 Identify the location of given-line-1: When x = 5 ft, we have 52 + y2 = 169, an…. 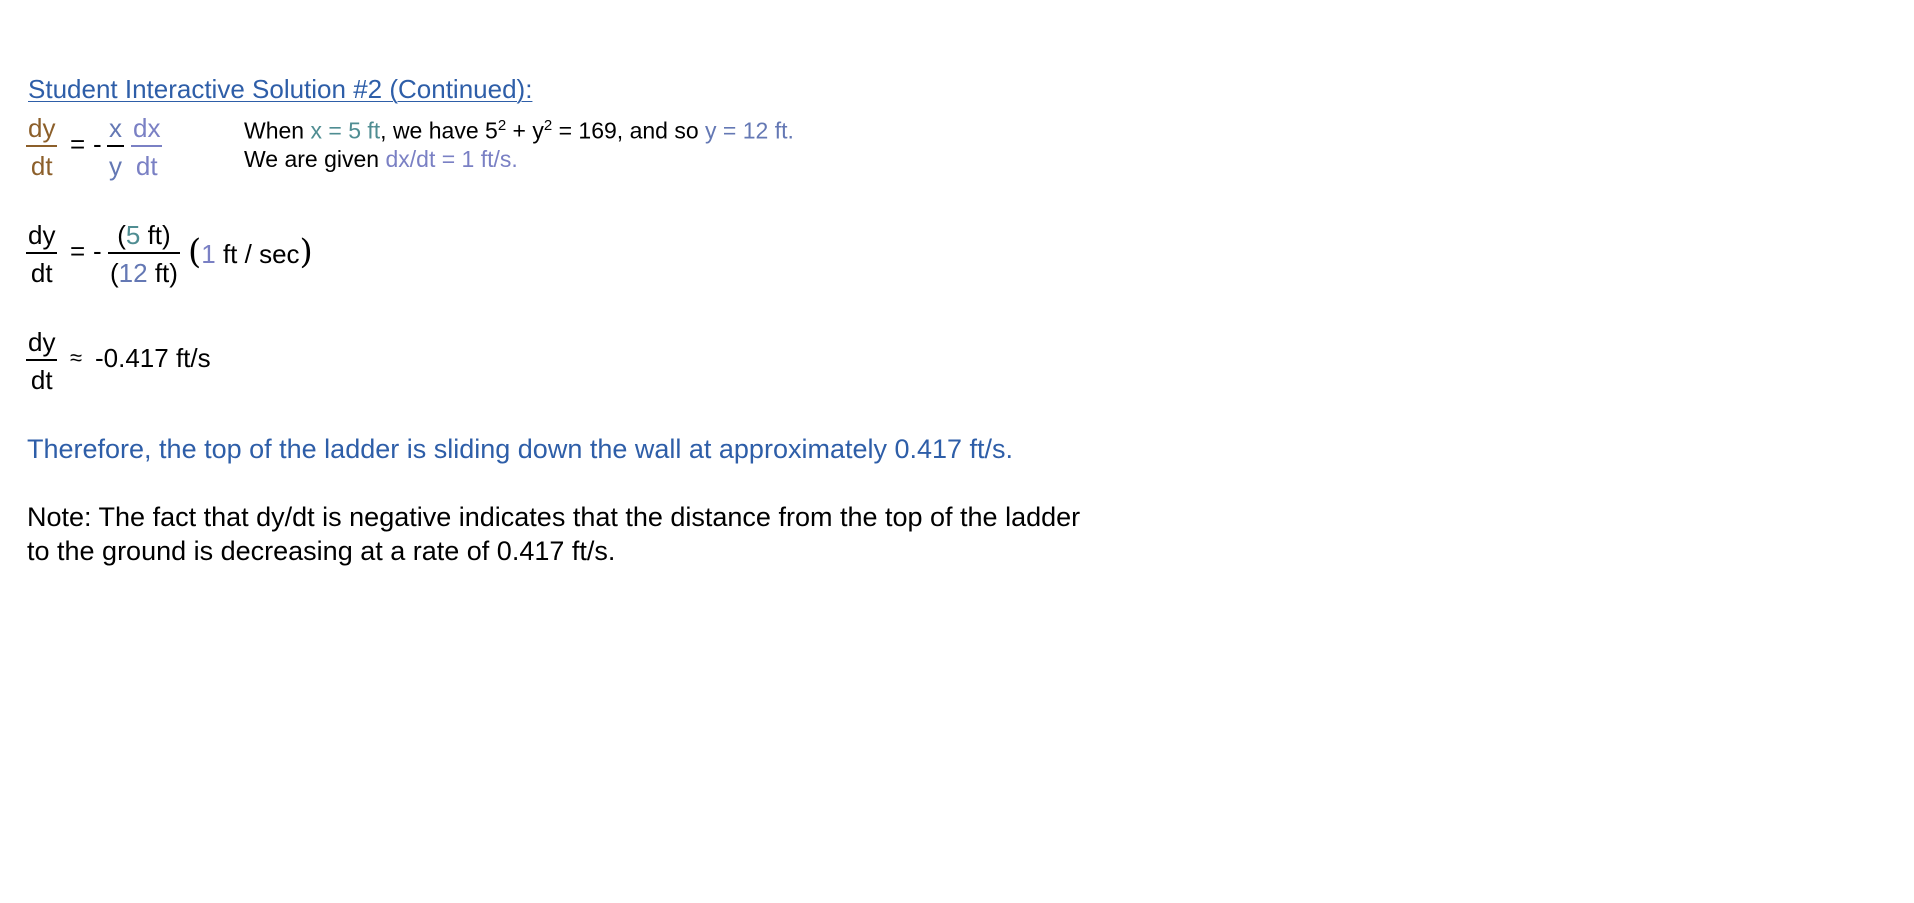
(519, 130).